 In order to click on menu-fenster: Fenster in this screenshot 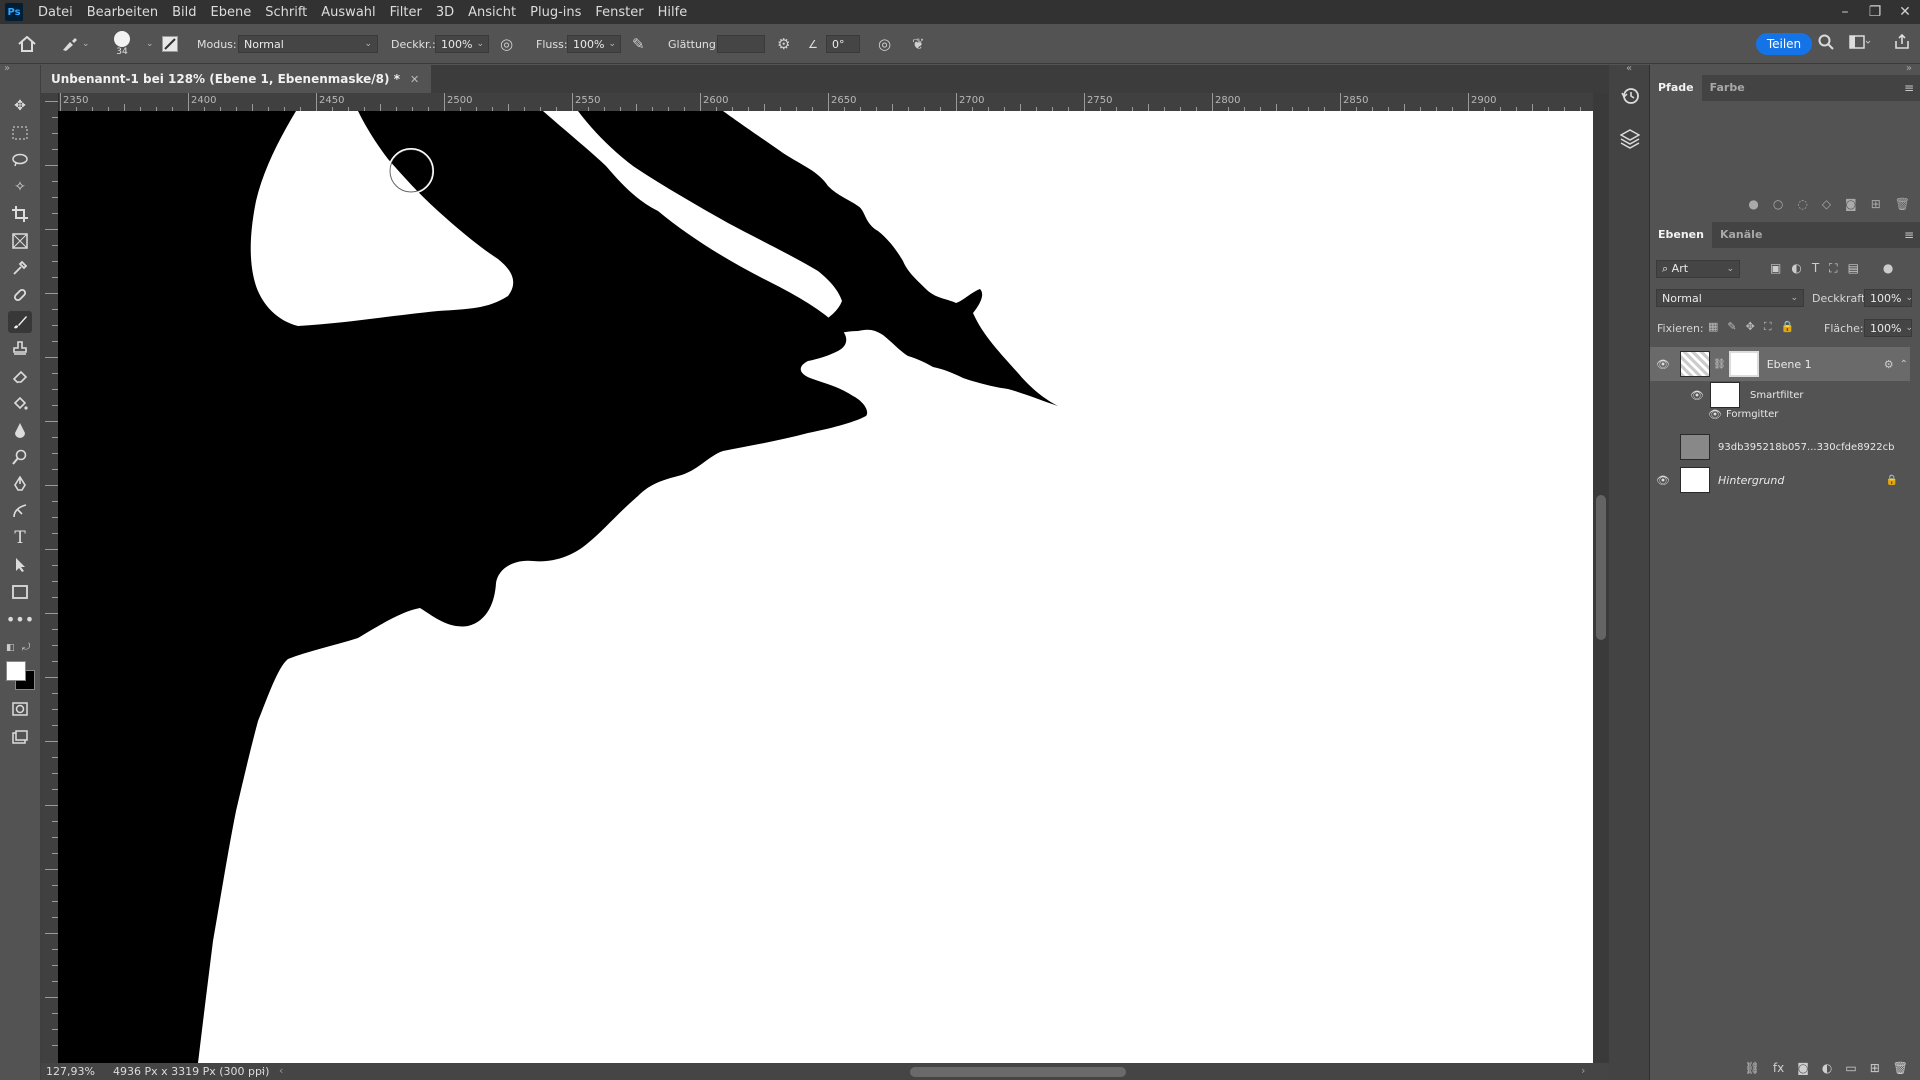, I will do `click(619, 12)`.